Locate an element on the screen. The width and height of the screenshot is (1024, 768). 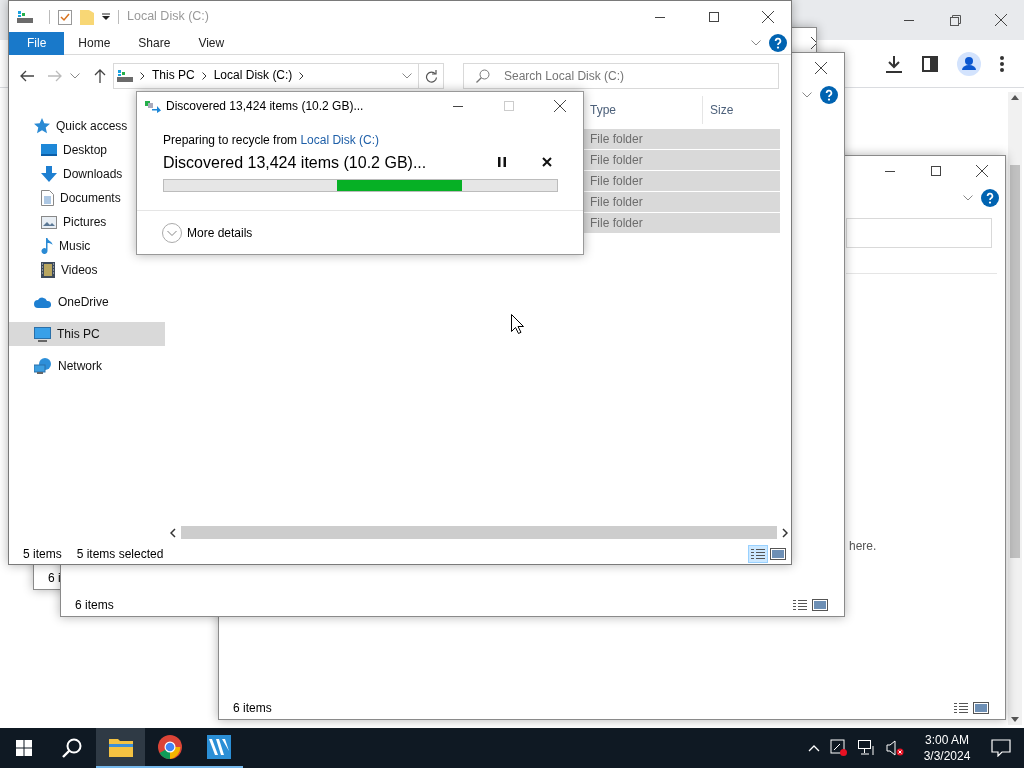
film-icon is located at coordinates (48, 270).